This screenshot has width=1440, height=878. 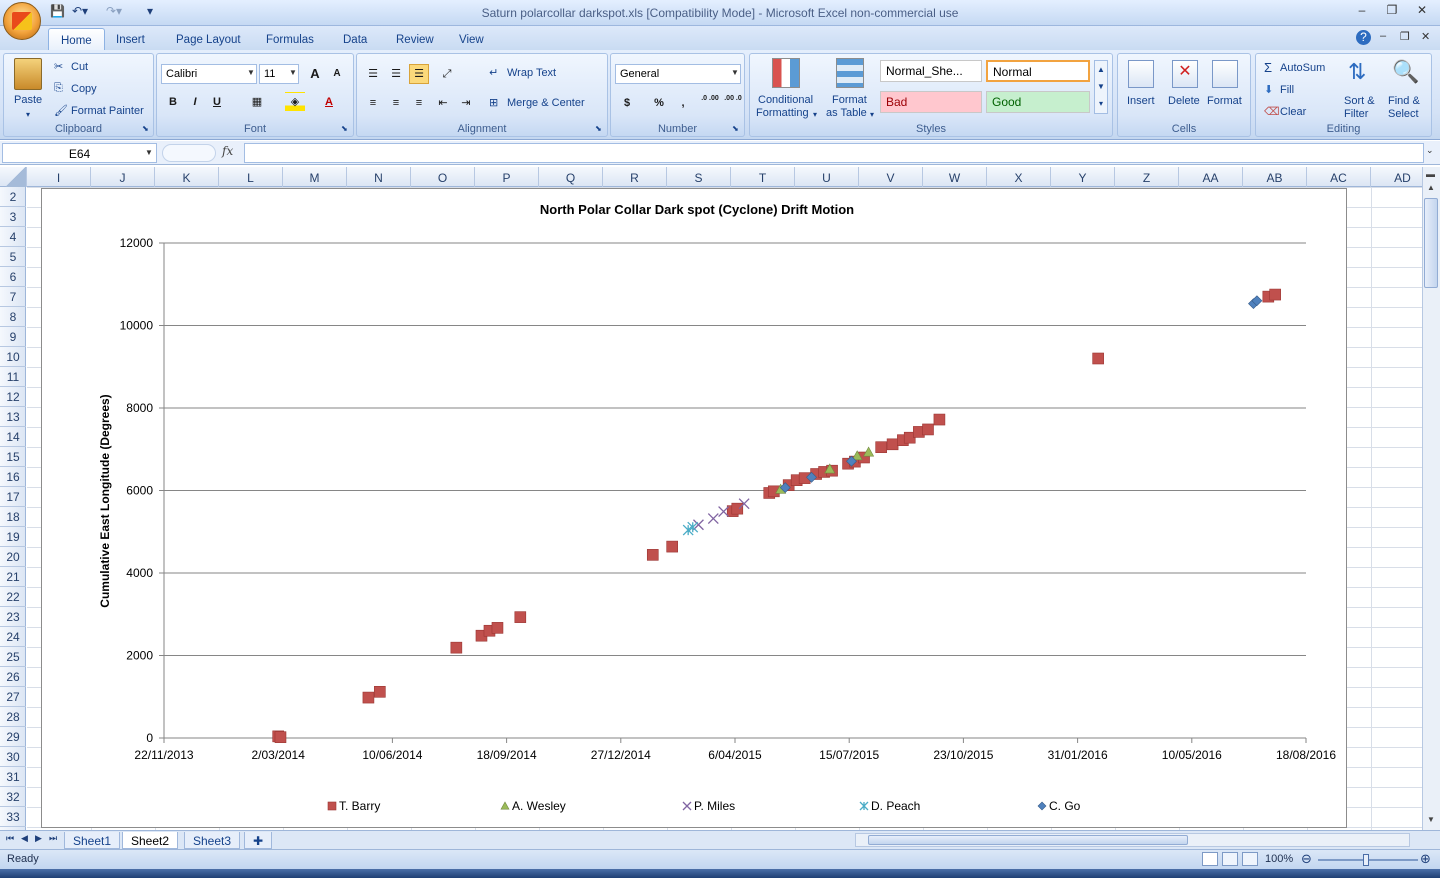 I want to click on scroll-down-icon: ▼, so click(x=1431, y=819).